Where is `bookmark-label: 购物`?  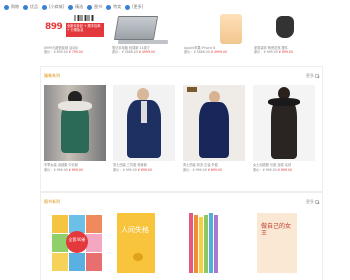
bookmark-label: 购物 is located at coordinates (15, 6).